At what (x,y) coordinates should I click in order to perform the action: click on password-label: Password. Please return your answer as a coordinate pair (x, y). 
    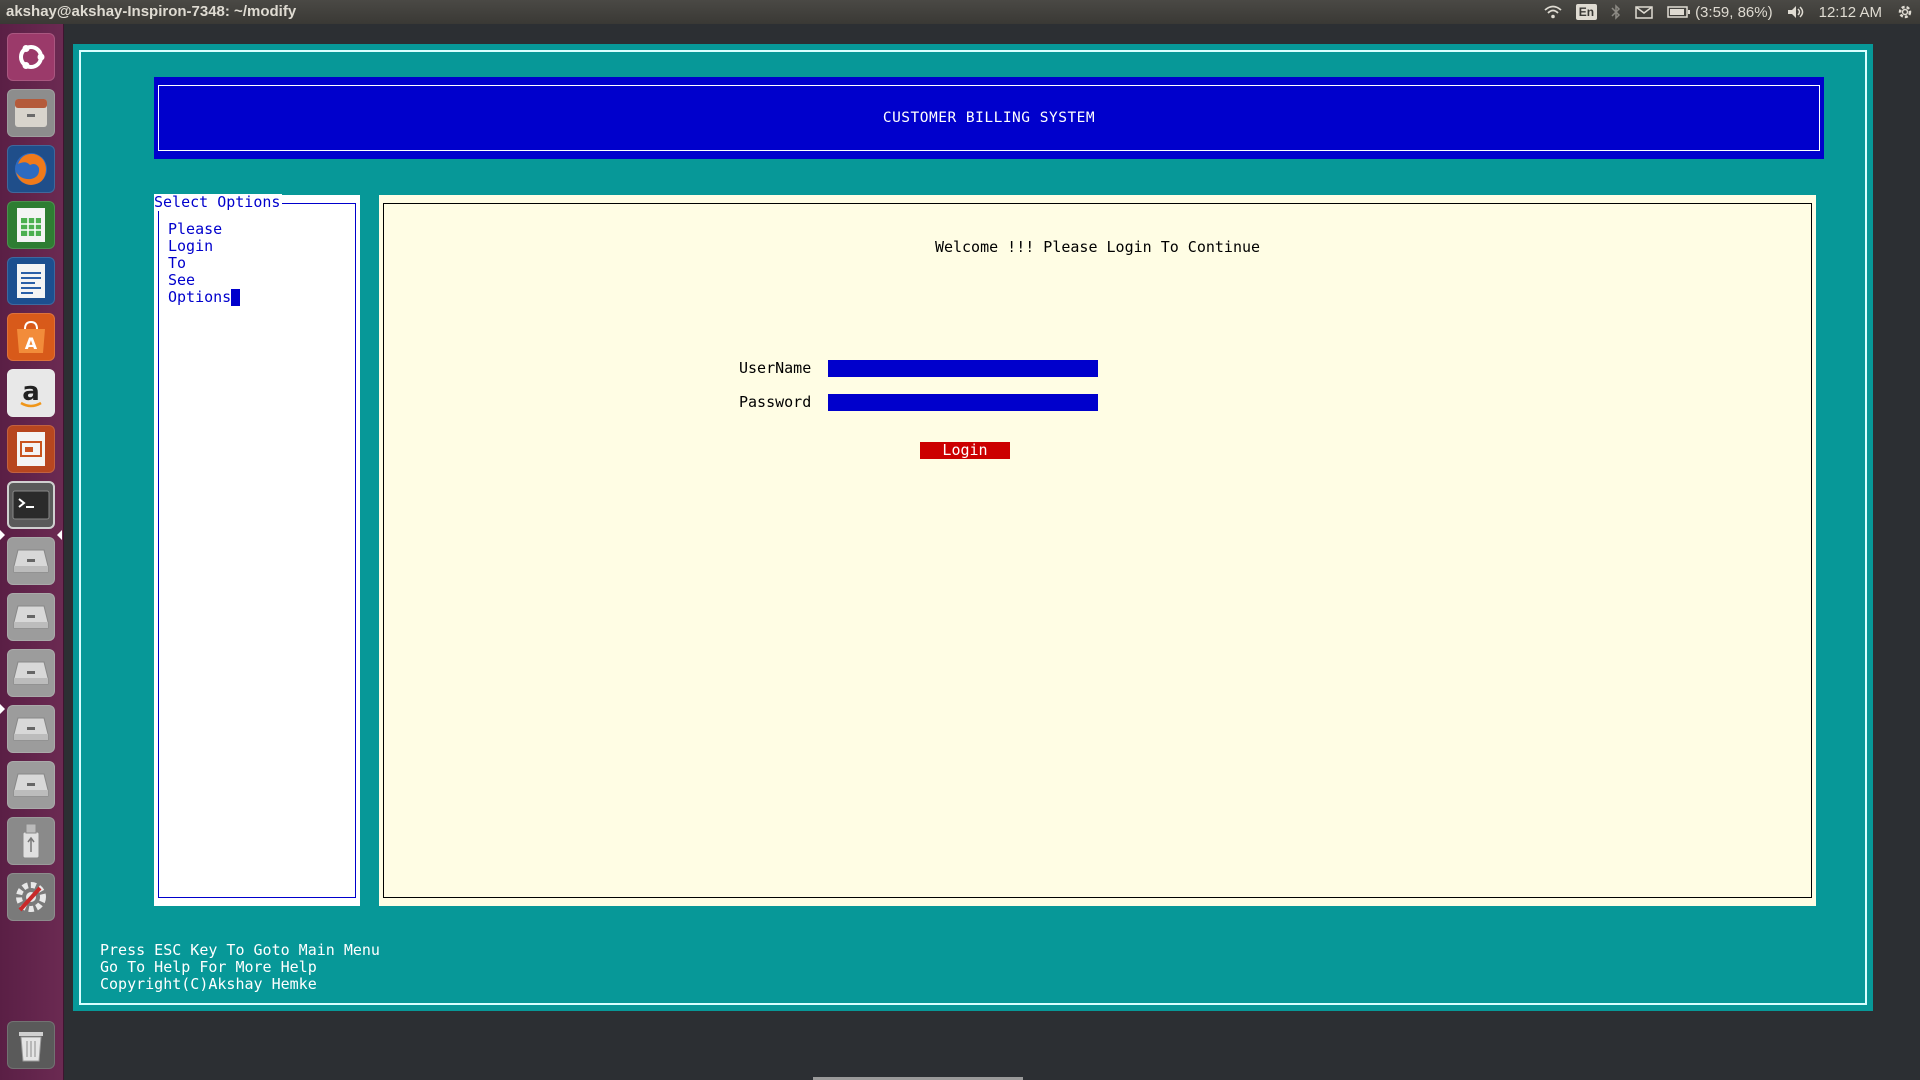
    Looking at the image, I should click on (775, 402).